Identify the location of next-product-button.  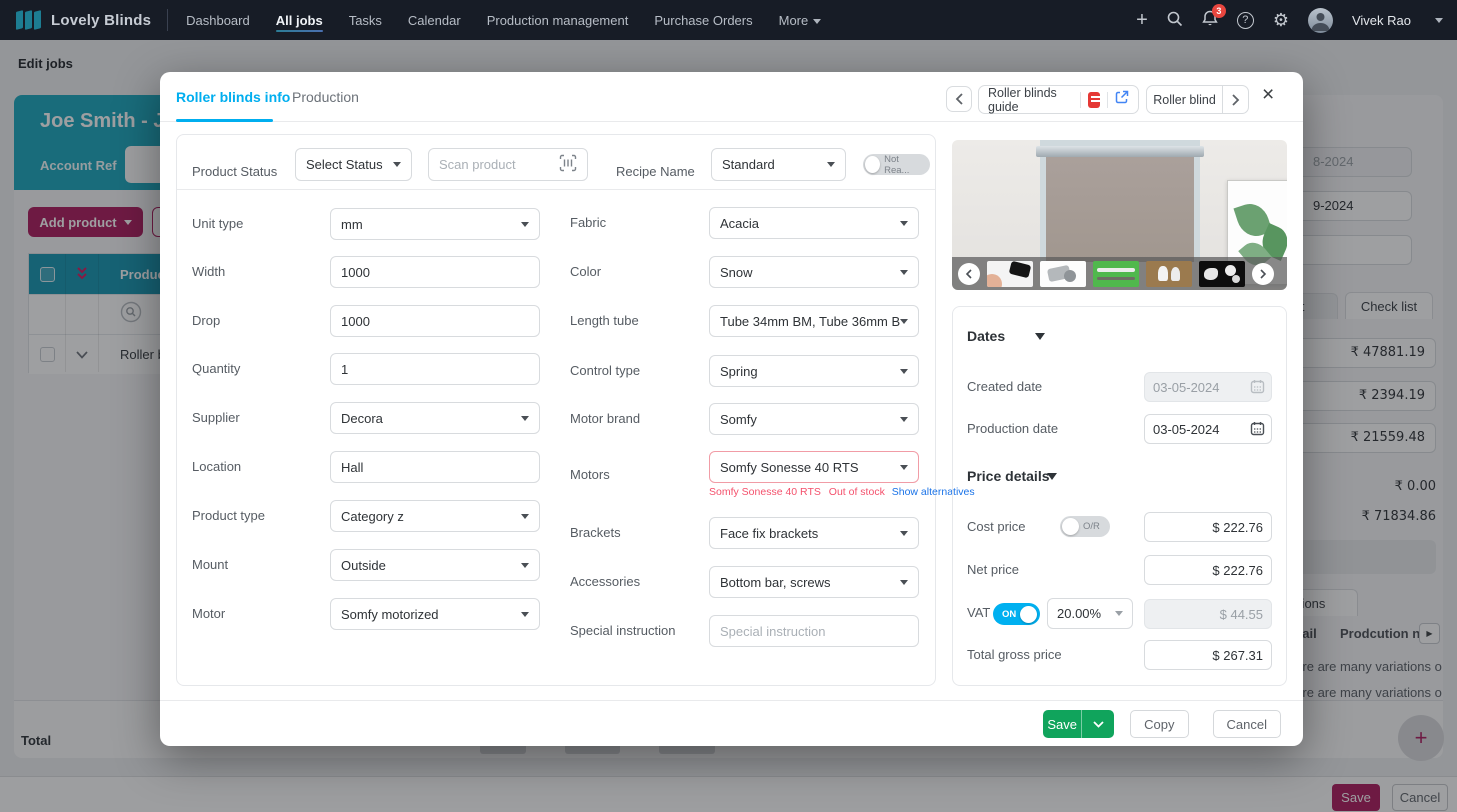
(1235, 99).